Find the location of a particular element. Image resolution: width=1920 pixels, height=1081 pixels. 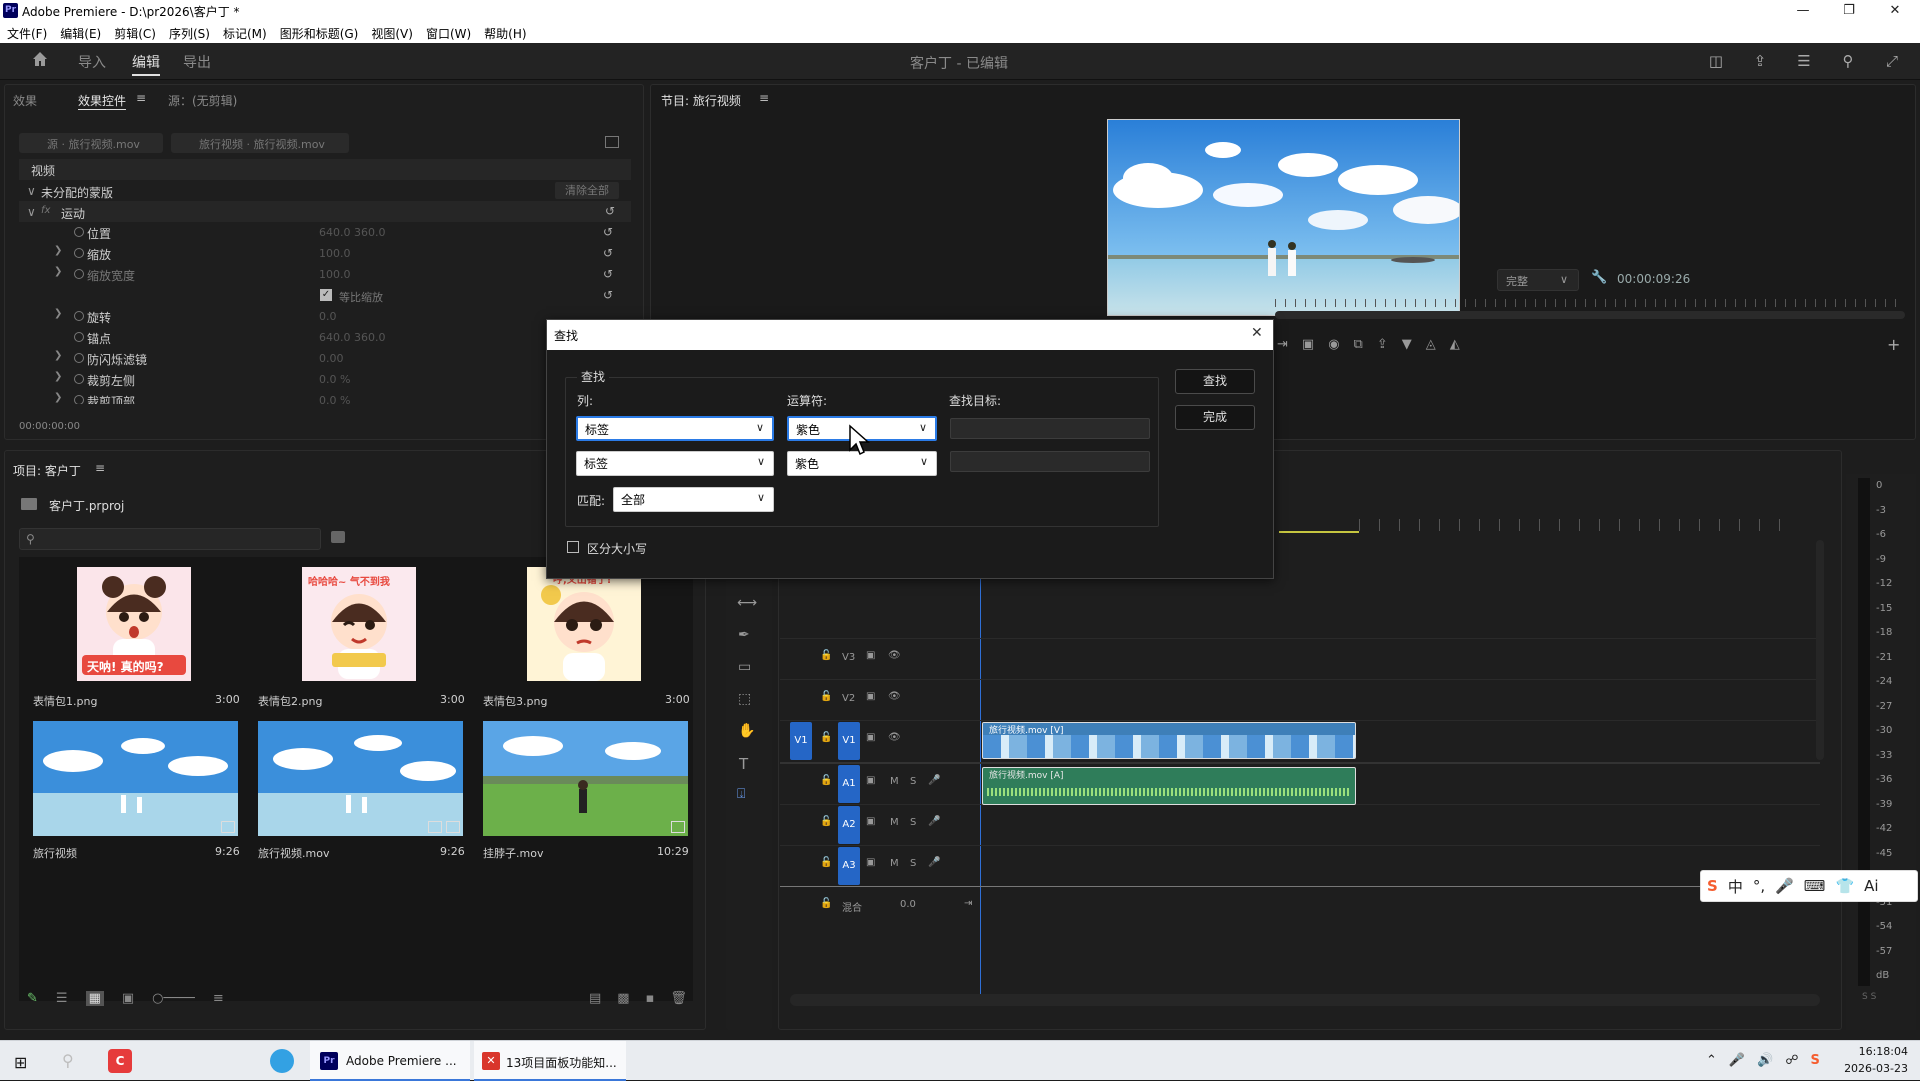

type-icon: T is located at coordinates (743, 764).